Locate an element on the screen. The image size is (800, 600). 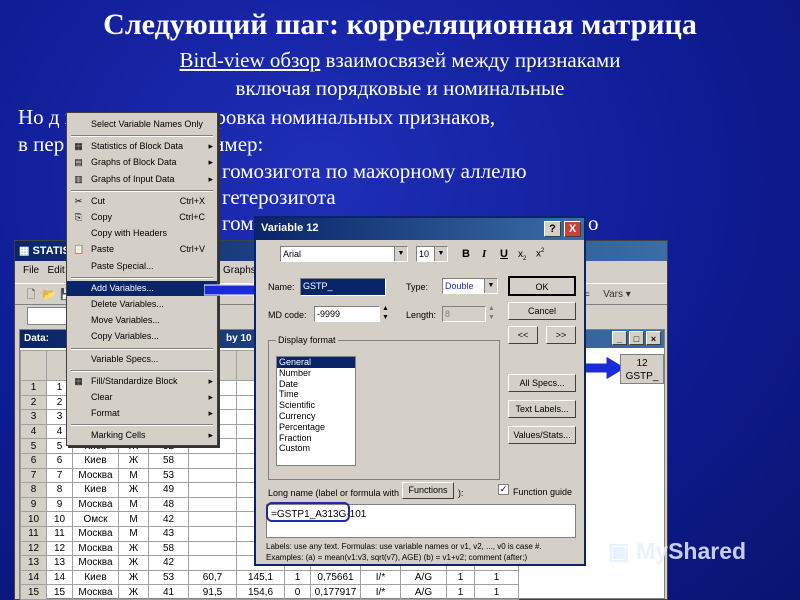
table-cell: 8 is located at coordinates (59, 490).